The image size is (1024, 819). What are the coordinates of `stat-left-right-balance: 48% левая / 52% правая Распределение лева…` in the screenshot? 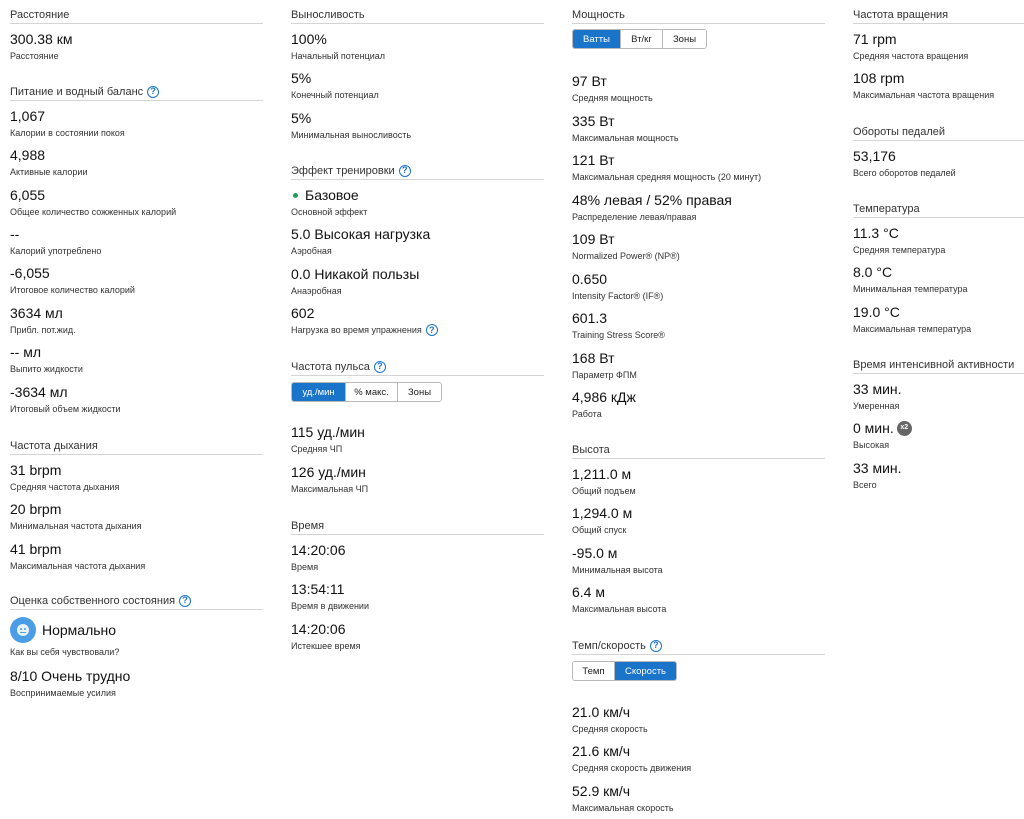 It's located at (698, 207).